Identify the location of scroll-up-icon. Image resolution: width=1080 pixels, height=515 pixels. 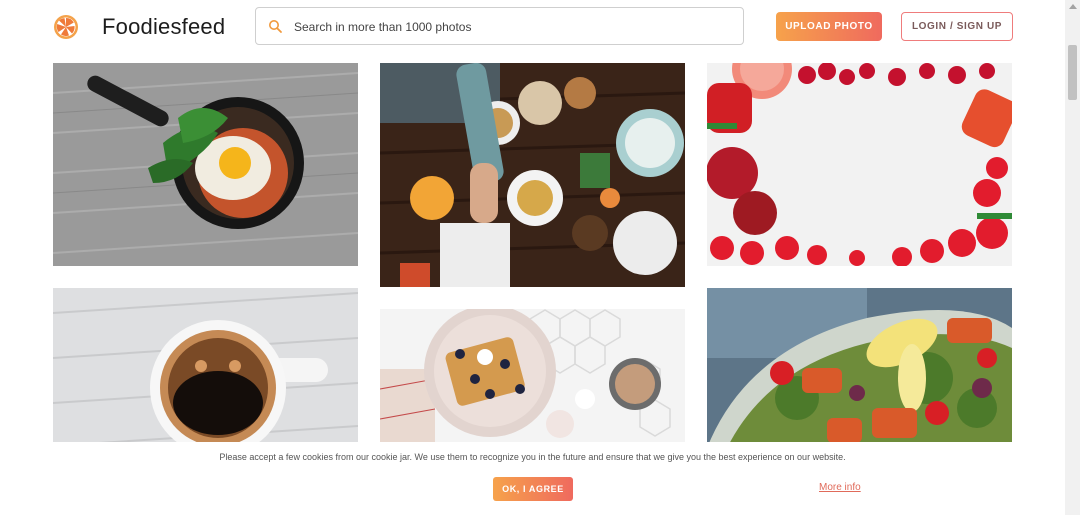
(1073, 6).